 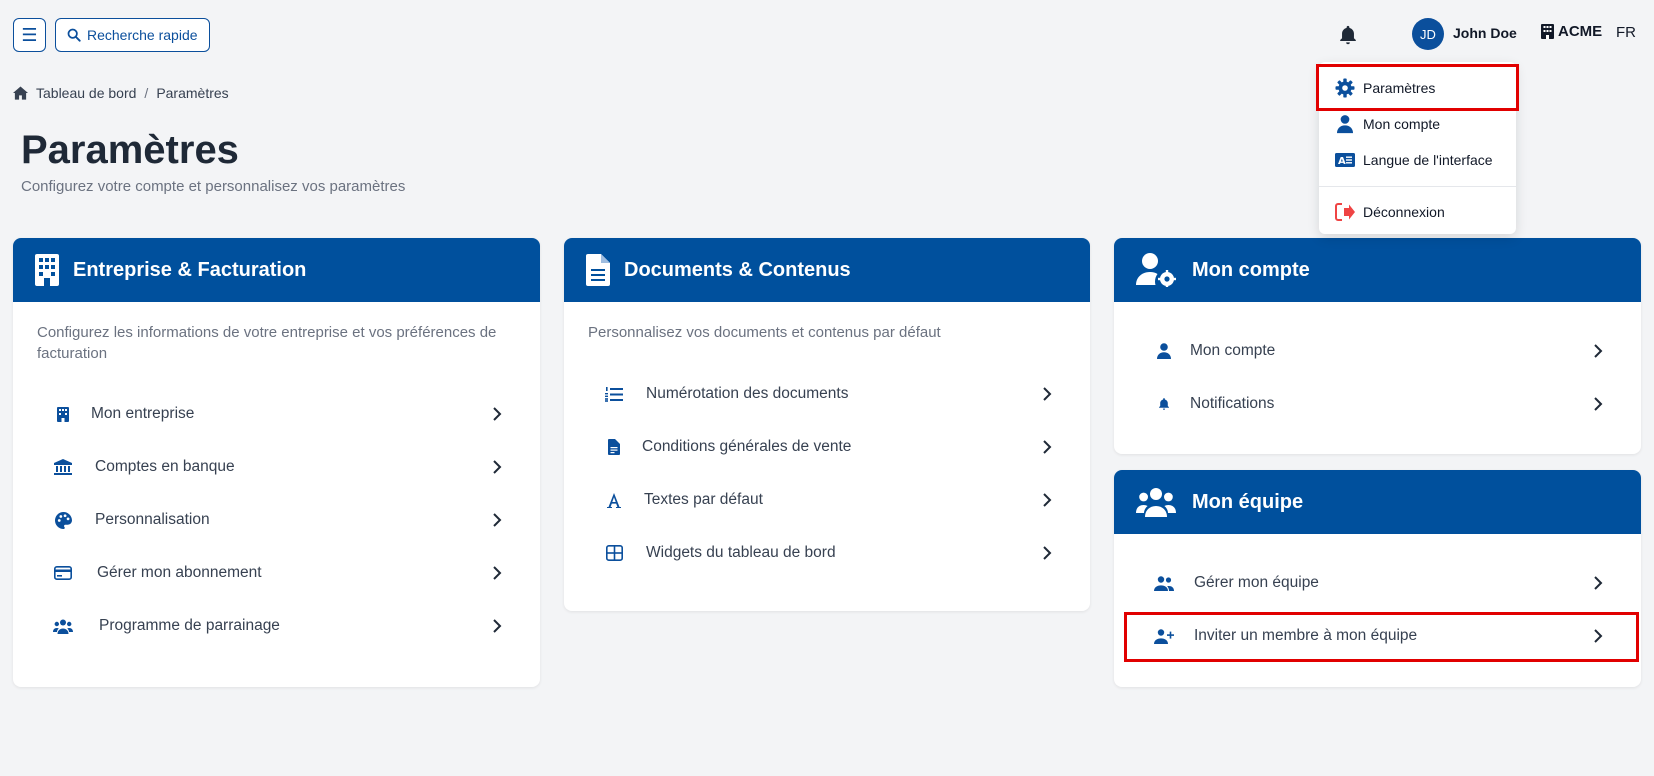 I want to click on card-documents-header: Documents & Contenus, so click(x=827, y=270).